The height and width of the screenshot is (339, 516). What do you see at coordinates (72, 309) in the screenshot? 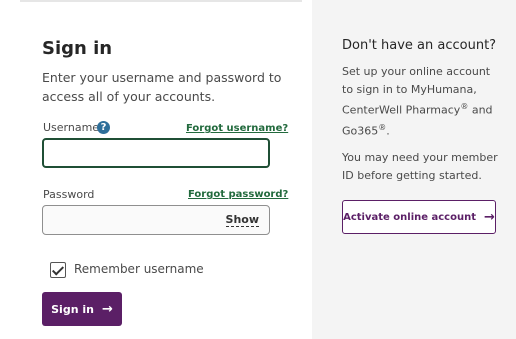
I see `sign-in-button-label: Sign in` at bounding box center [72, 309].